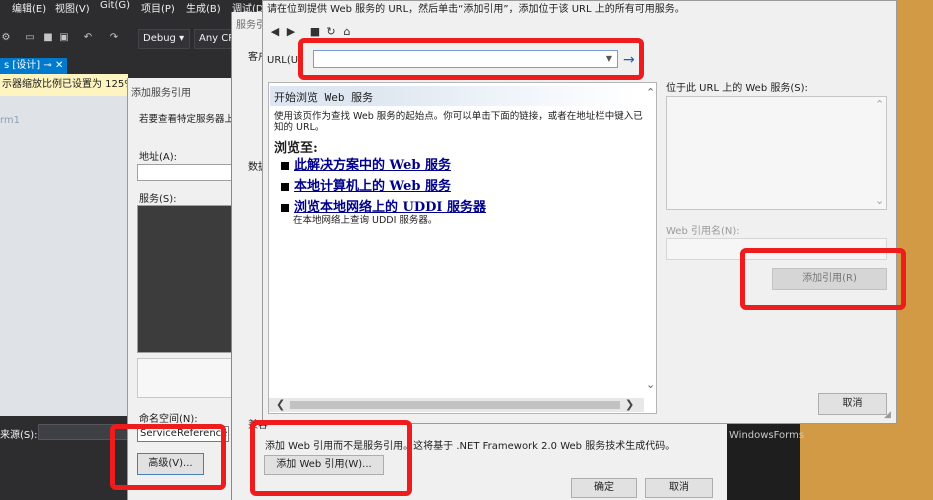  I want to click on form-label: rm1, so click(10, 120).